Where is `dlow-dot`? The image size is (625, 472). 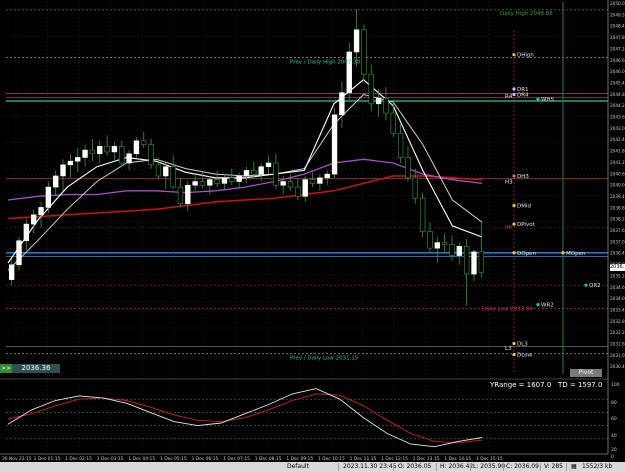 dlow-dot is located at coordinates (514, 354).